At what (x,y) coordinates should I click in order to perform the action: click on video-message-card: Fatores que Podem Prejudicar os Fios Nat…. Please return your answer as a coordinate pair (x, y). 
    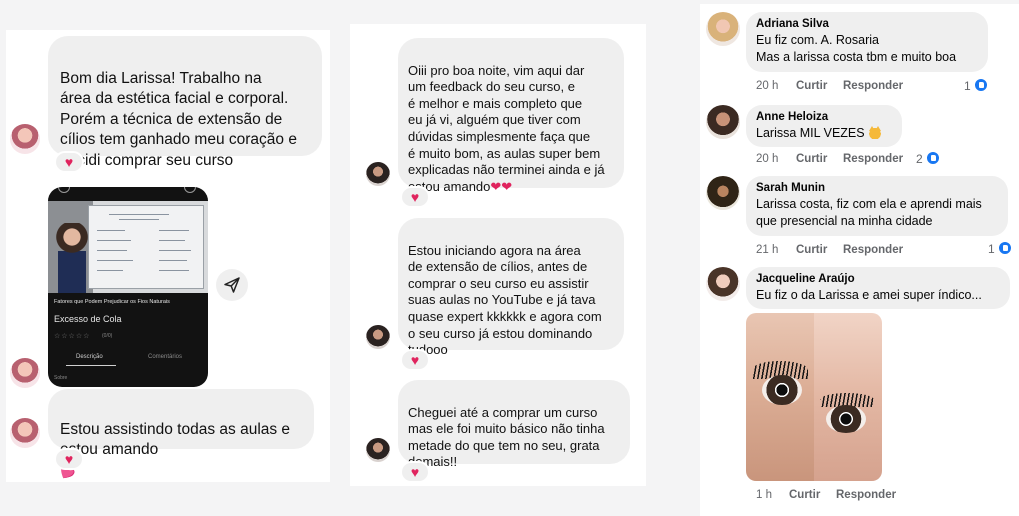
    Looking at the image, I should click on (128, 287).